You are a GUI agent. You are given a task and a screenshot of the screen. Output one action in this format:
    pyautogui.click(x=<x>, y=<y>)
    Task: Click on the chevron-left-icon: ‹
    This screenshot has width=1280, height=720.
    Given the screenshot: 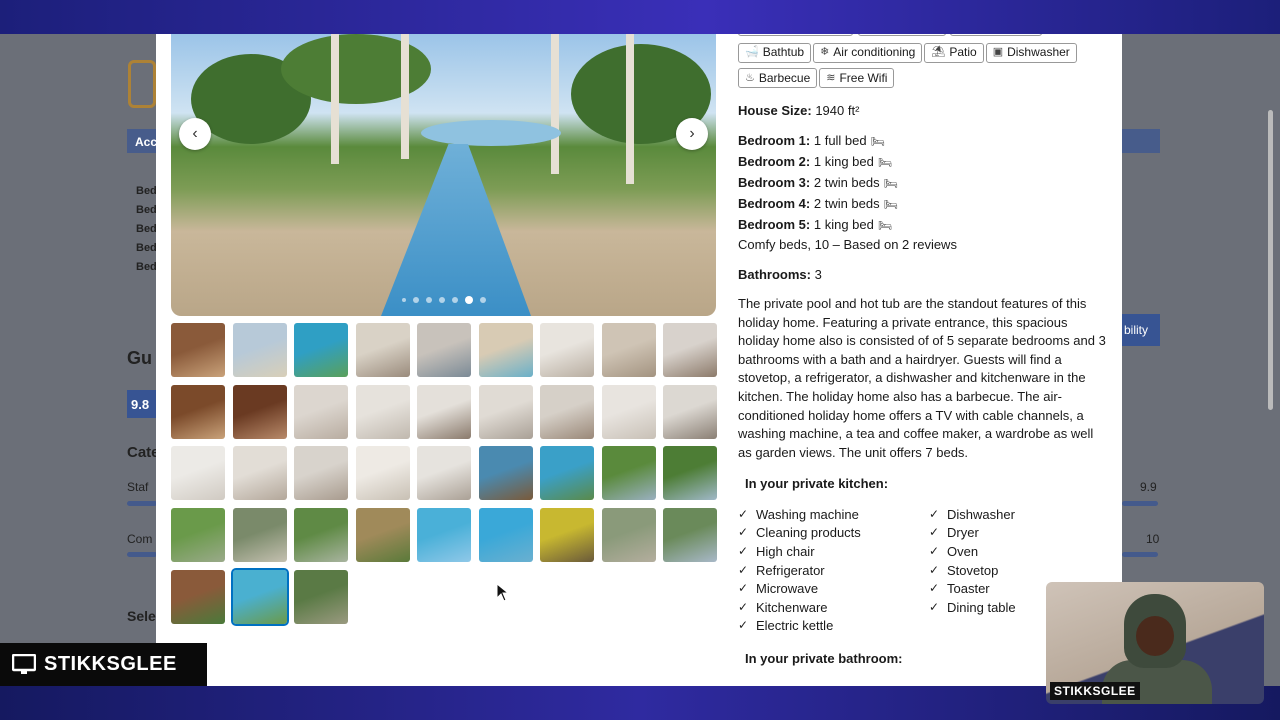 What is the action you would take?
    pyautogui.click(x=195, y=133)
    